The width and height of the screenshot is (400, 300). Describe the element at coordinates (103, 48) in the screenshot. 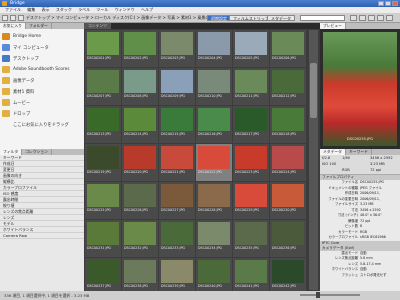

I see `thumbnail-item: DSC00201 JPG` at that location.